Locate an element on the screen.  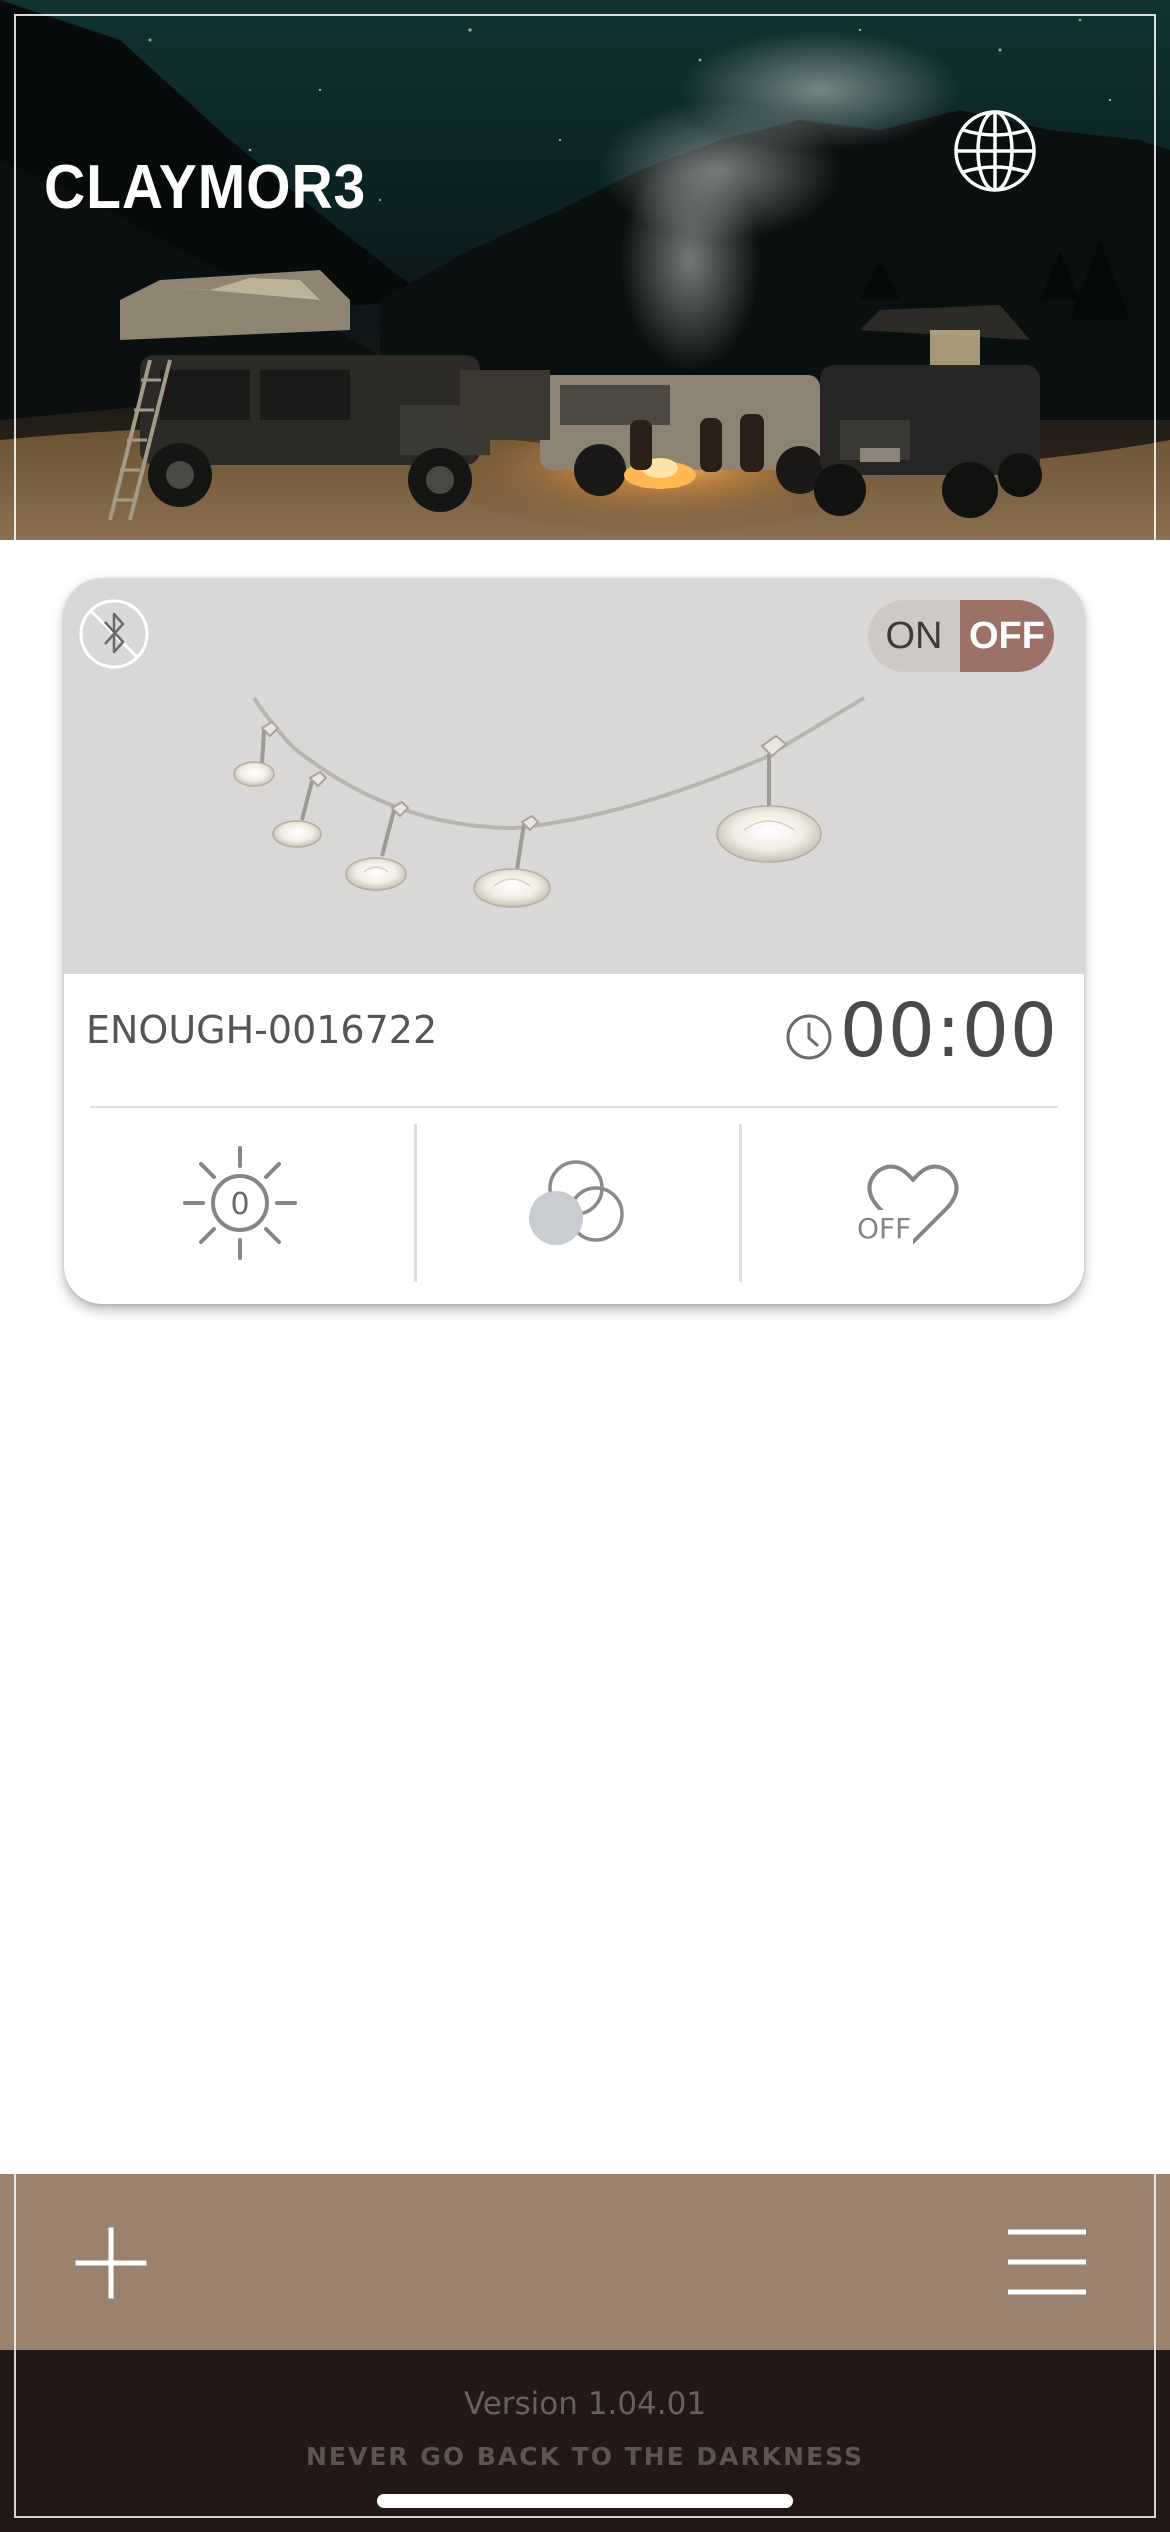
color-mix-icon is located at coordinates (576, 1202).